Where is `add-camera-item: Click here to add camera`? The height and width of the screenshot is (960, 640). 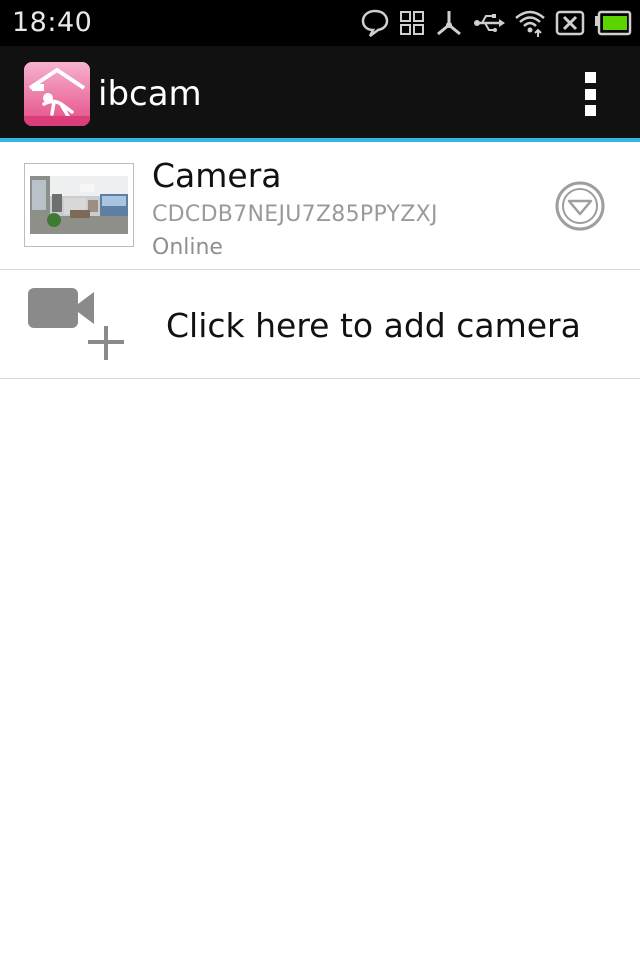 add-camera-item: Click here to add camera is located at coordinates (320, 324).